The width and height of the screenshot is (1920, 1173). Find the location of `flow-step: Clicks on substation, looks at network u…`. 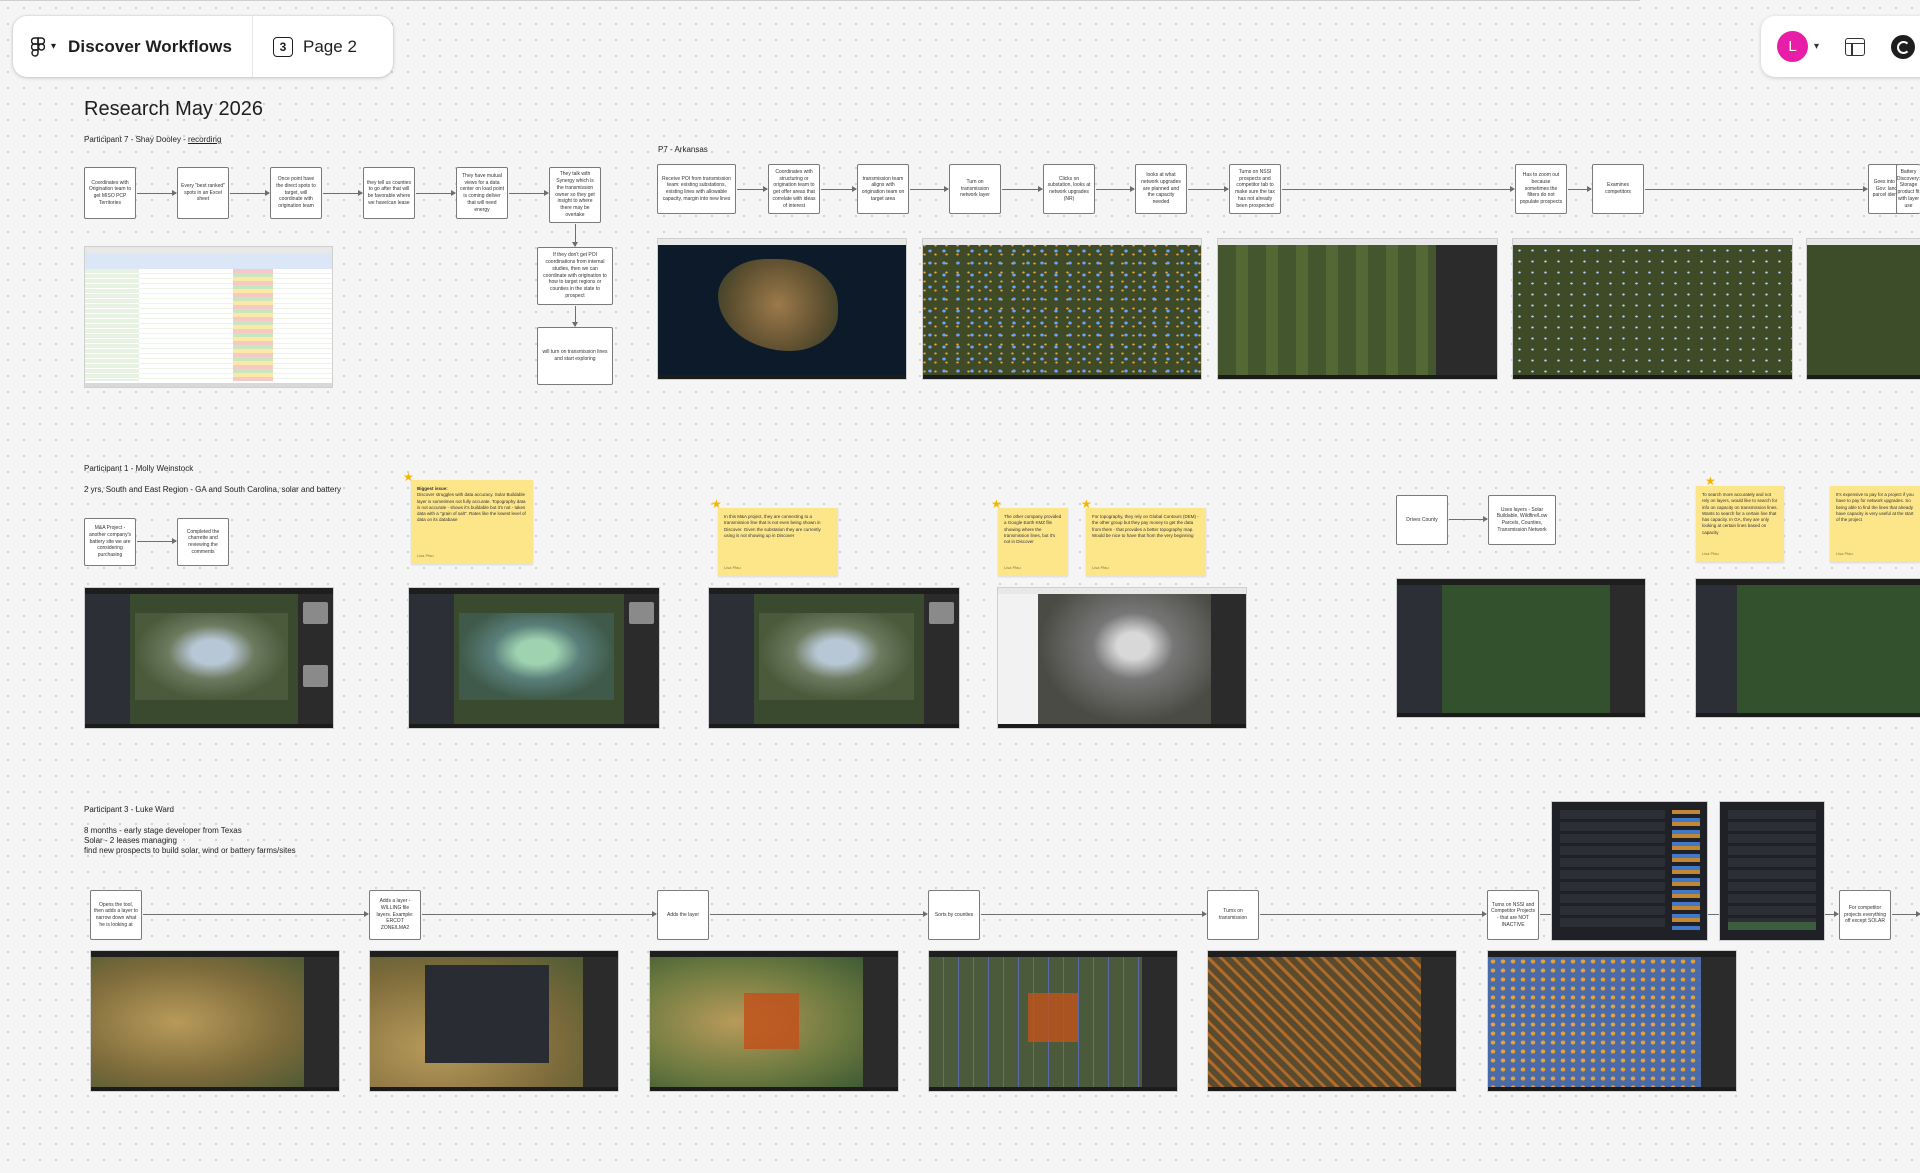

flow-step: Clicks on substation, looks at network u… is located at coordinates (1069, 189).